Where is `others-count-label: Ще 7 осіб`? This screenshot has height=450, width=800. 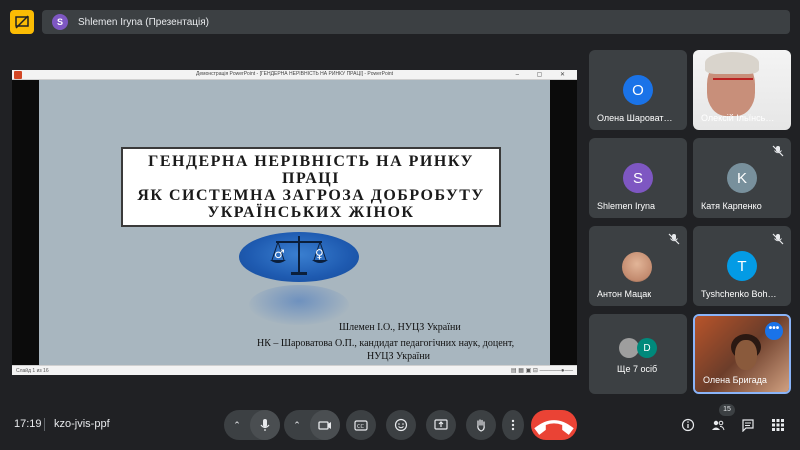 others-count-label: Ще 7 осіб is located at coordinates (637, 369).